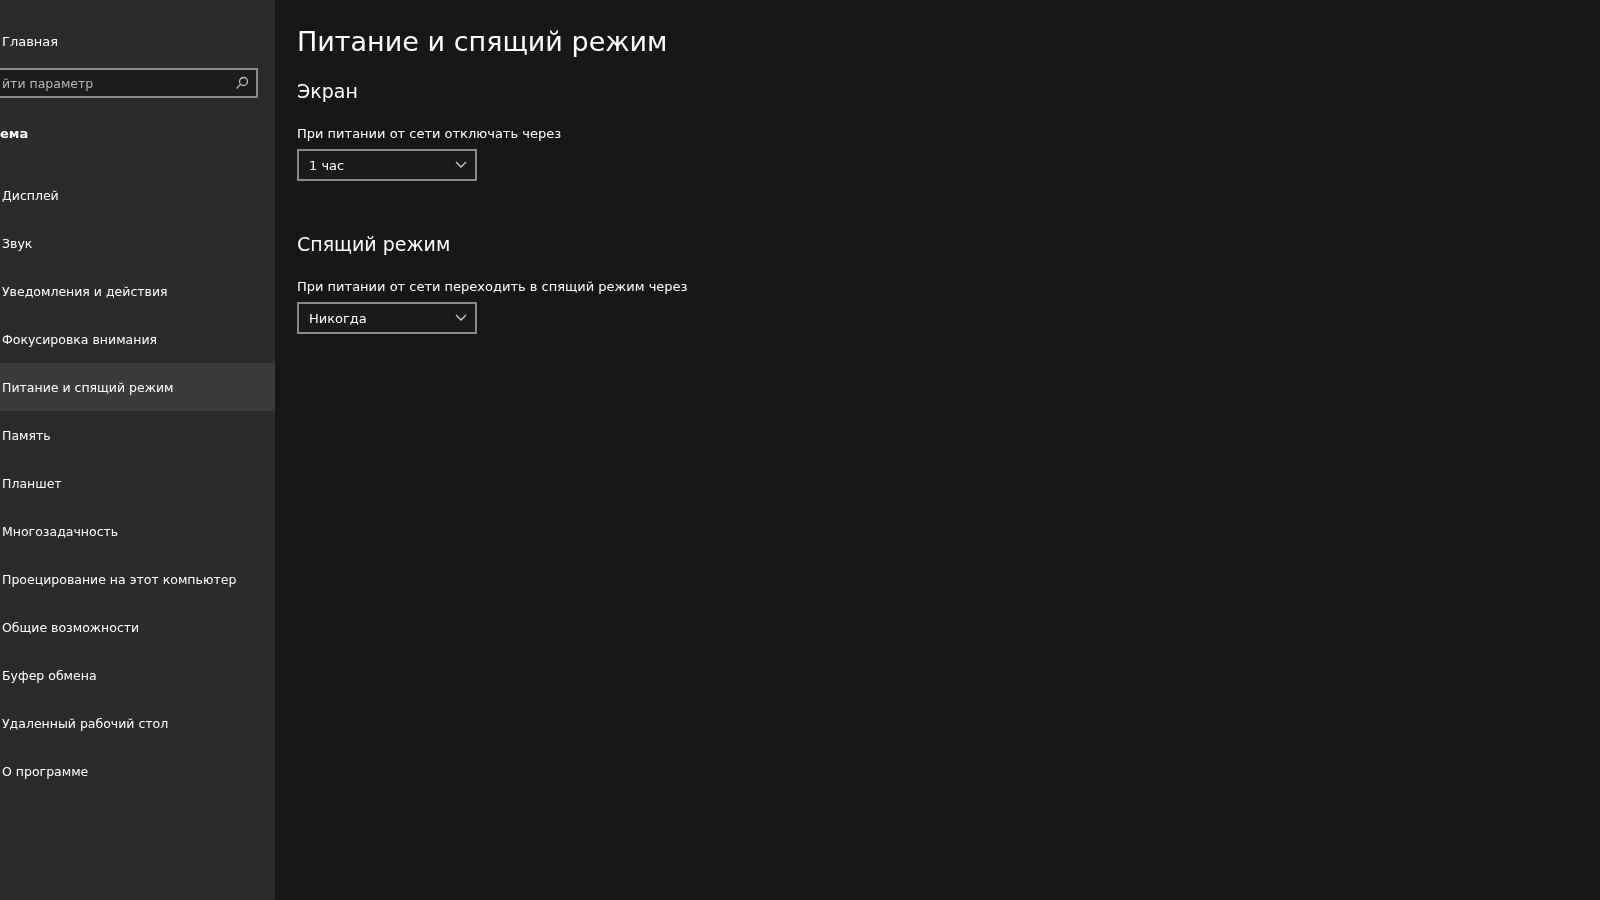 Image resolution: width=1600 pixels, height=900 pixels. Describe the element at coordinates (129, 83) in the screenshot. I see `search-field: йти параметр` at that location.